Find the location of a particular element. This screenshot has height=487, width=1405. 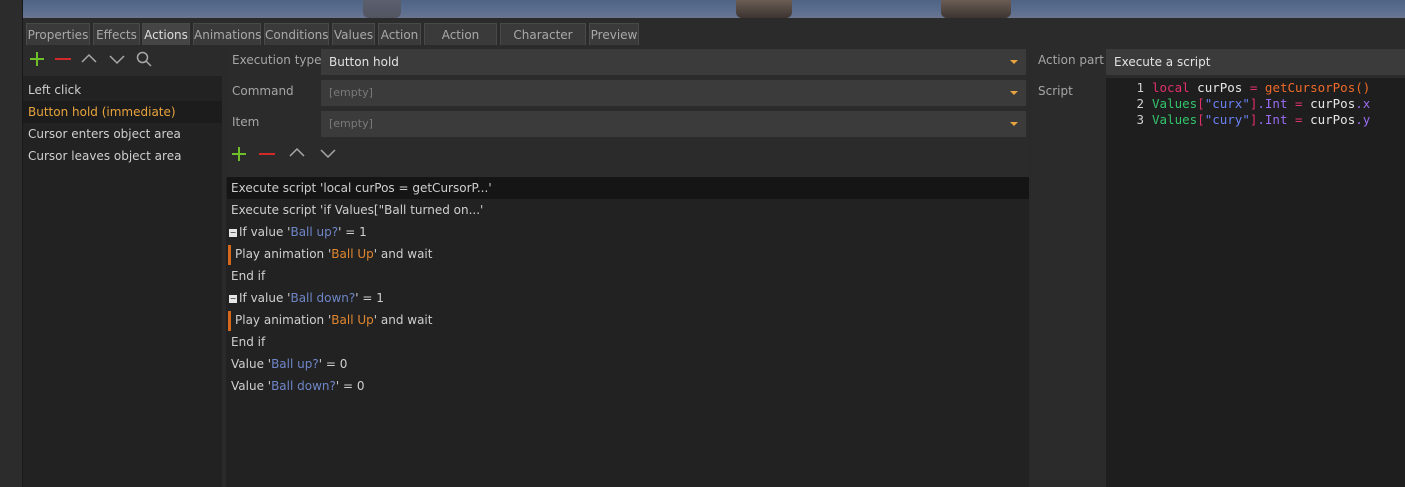

tab-effects: Effects is located at coordinates (116, 34).